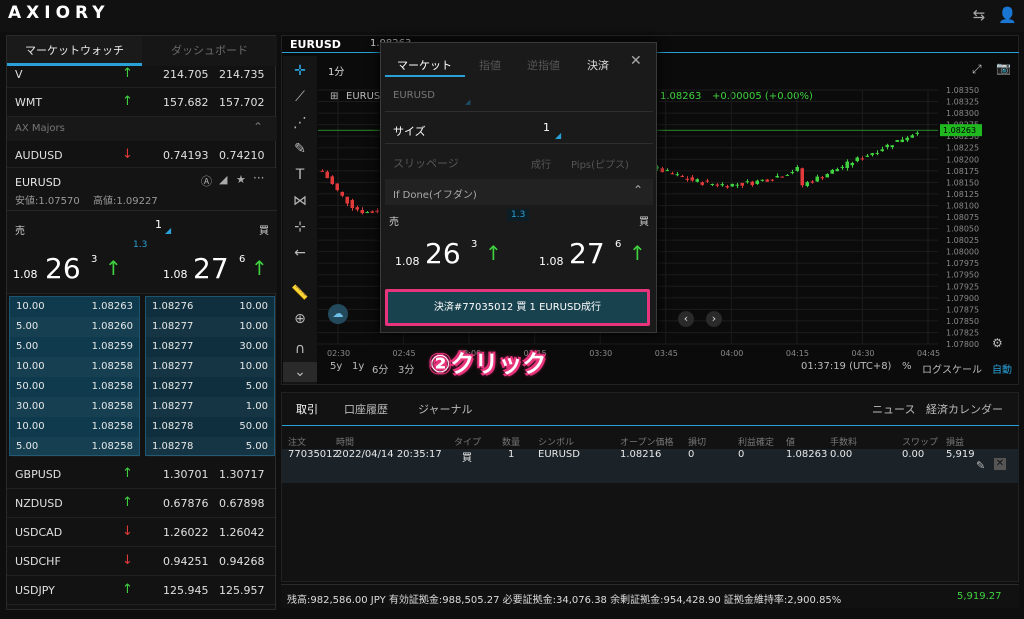 The image size is (1024, 619). What do you see at coordinates (74, 51) in the screenshot?
I see `tab-market-watch: マーケットウォッチ` at bounding box center [74, 51].